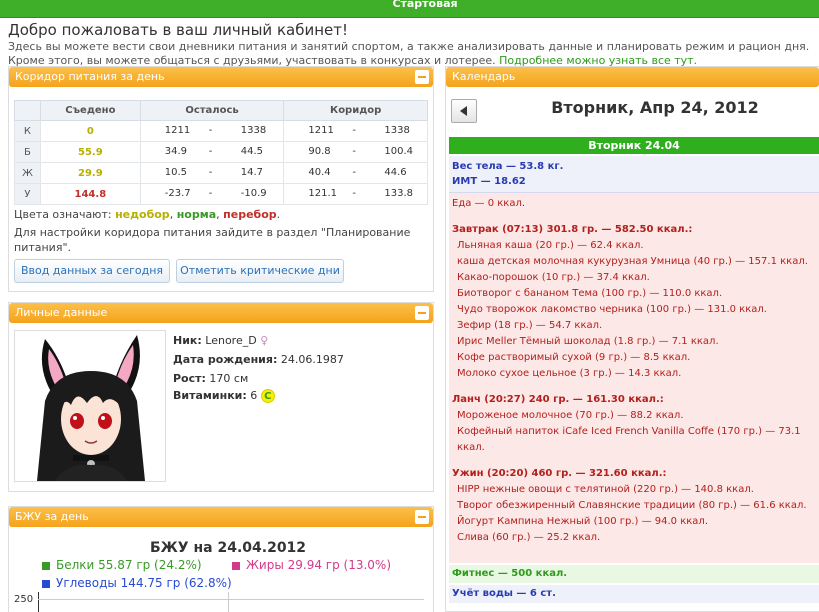 This screenshot has width=819, height=612. Describe the element at coordinates (489, 203) in the screenshot. I see `food-total: Еда — 0 ккал.` at that location.